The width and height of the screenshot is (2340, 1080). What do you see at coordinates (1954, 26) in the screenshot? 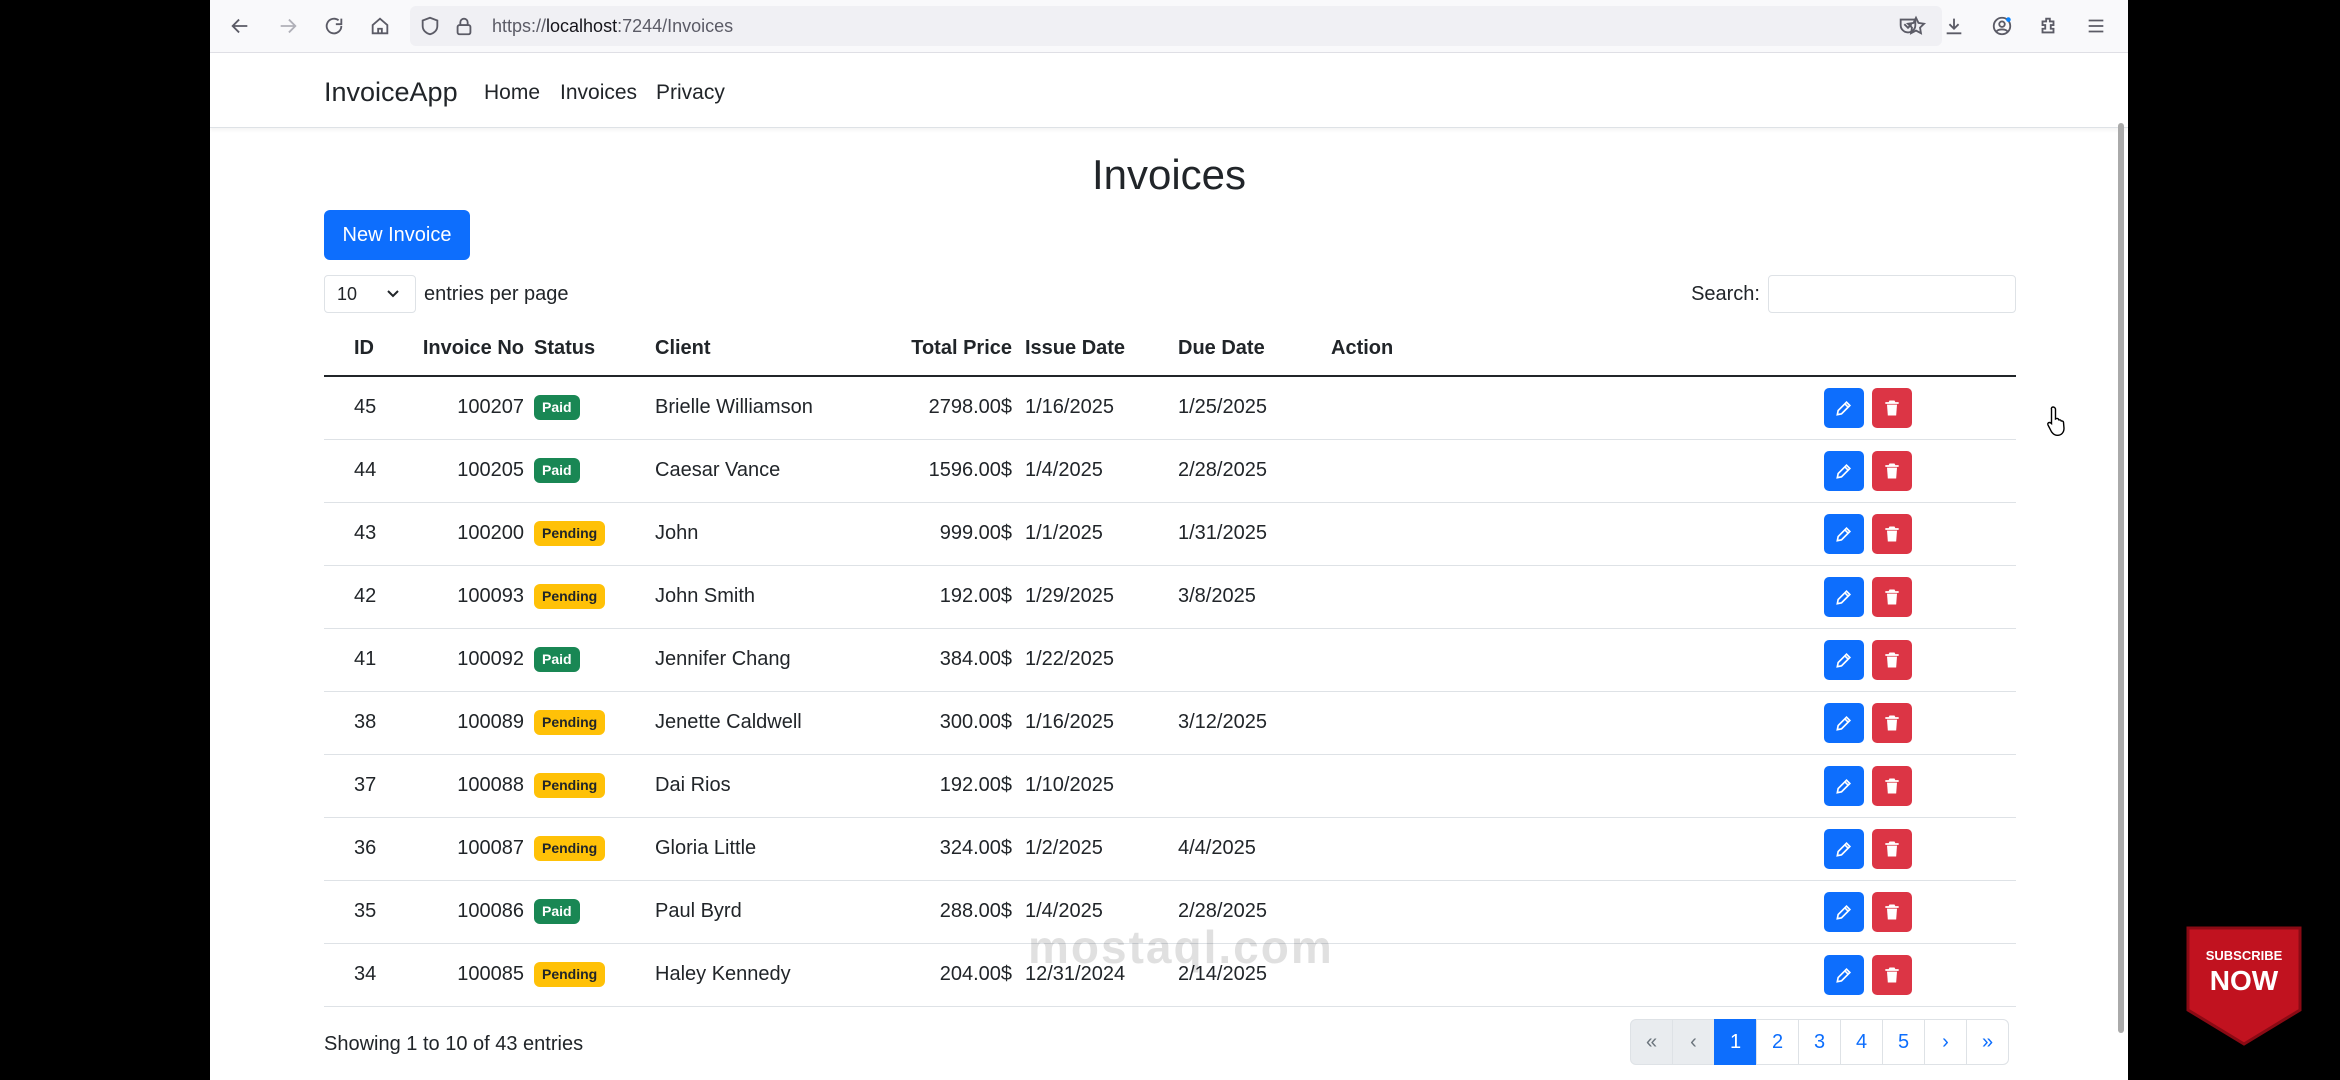
I see `download-icon` at bounding box center [1954, 26].